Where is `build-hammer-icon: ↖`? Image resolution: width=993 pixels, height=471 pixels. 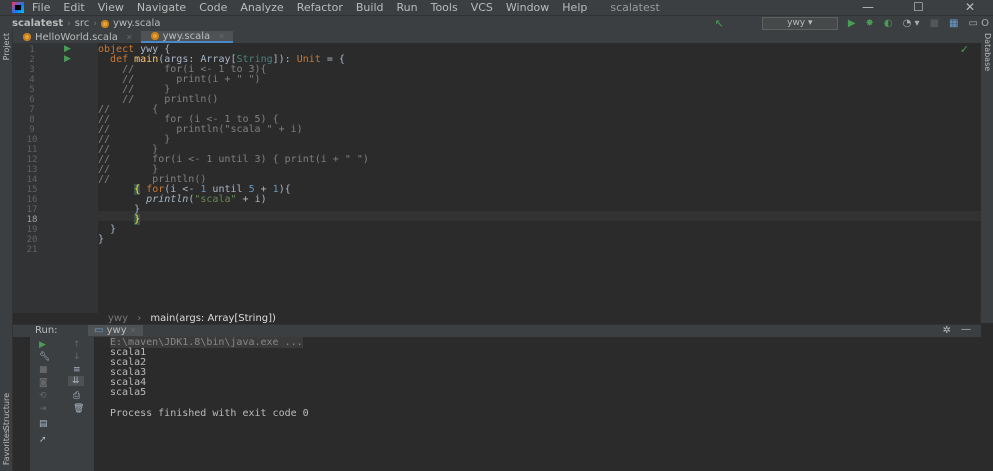
build-hammer-icon: ↖ is located at coordinates (719, 23).